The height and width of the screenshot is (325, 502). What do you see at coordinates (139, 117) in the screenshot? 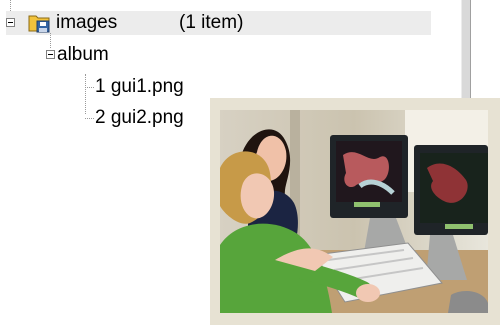
I see `tree-item-label: 2 gui2.png` at bounding box center [139, 117].